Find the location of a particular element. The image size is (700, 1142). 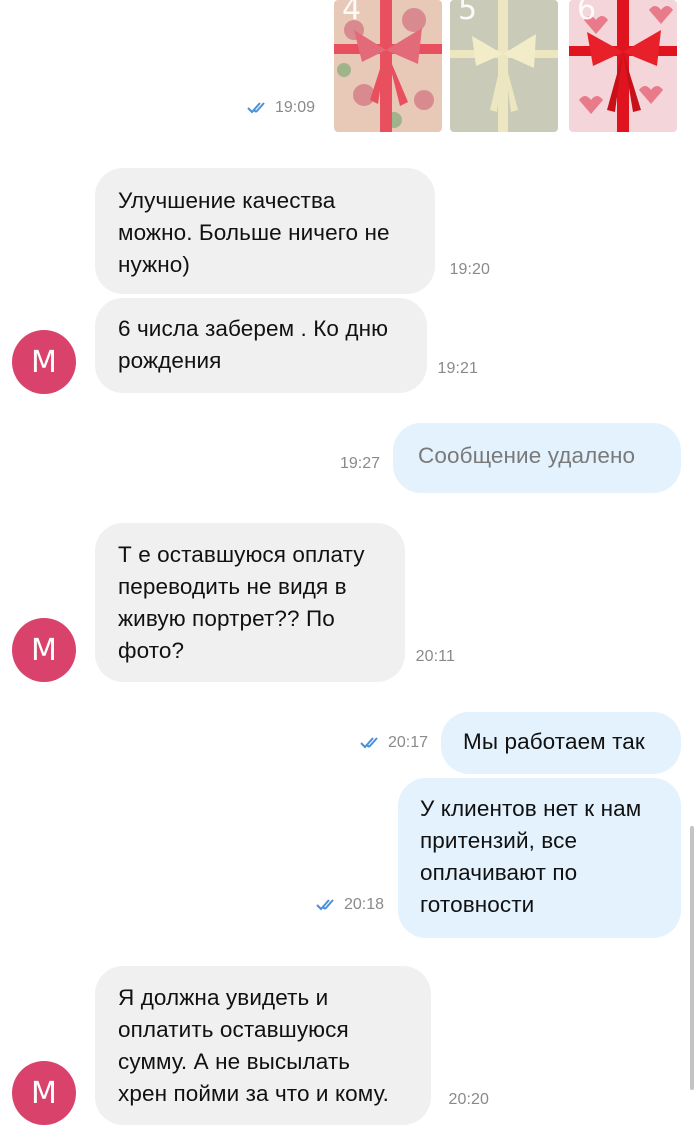

photo-message-meta: 19:09 is located at coordinates (281, 108).